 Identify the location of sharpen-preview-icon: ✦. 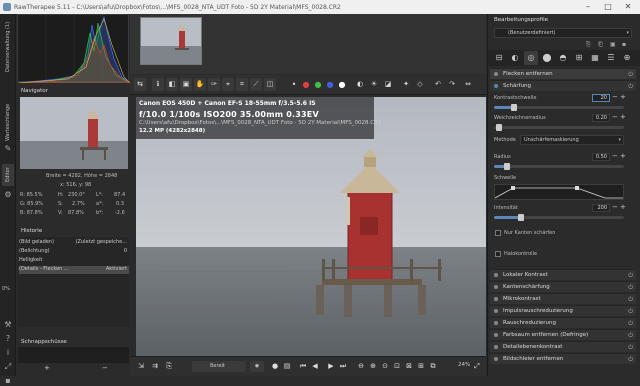
(406, 84).